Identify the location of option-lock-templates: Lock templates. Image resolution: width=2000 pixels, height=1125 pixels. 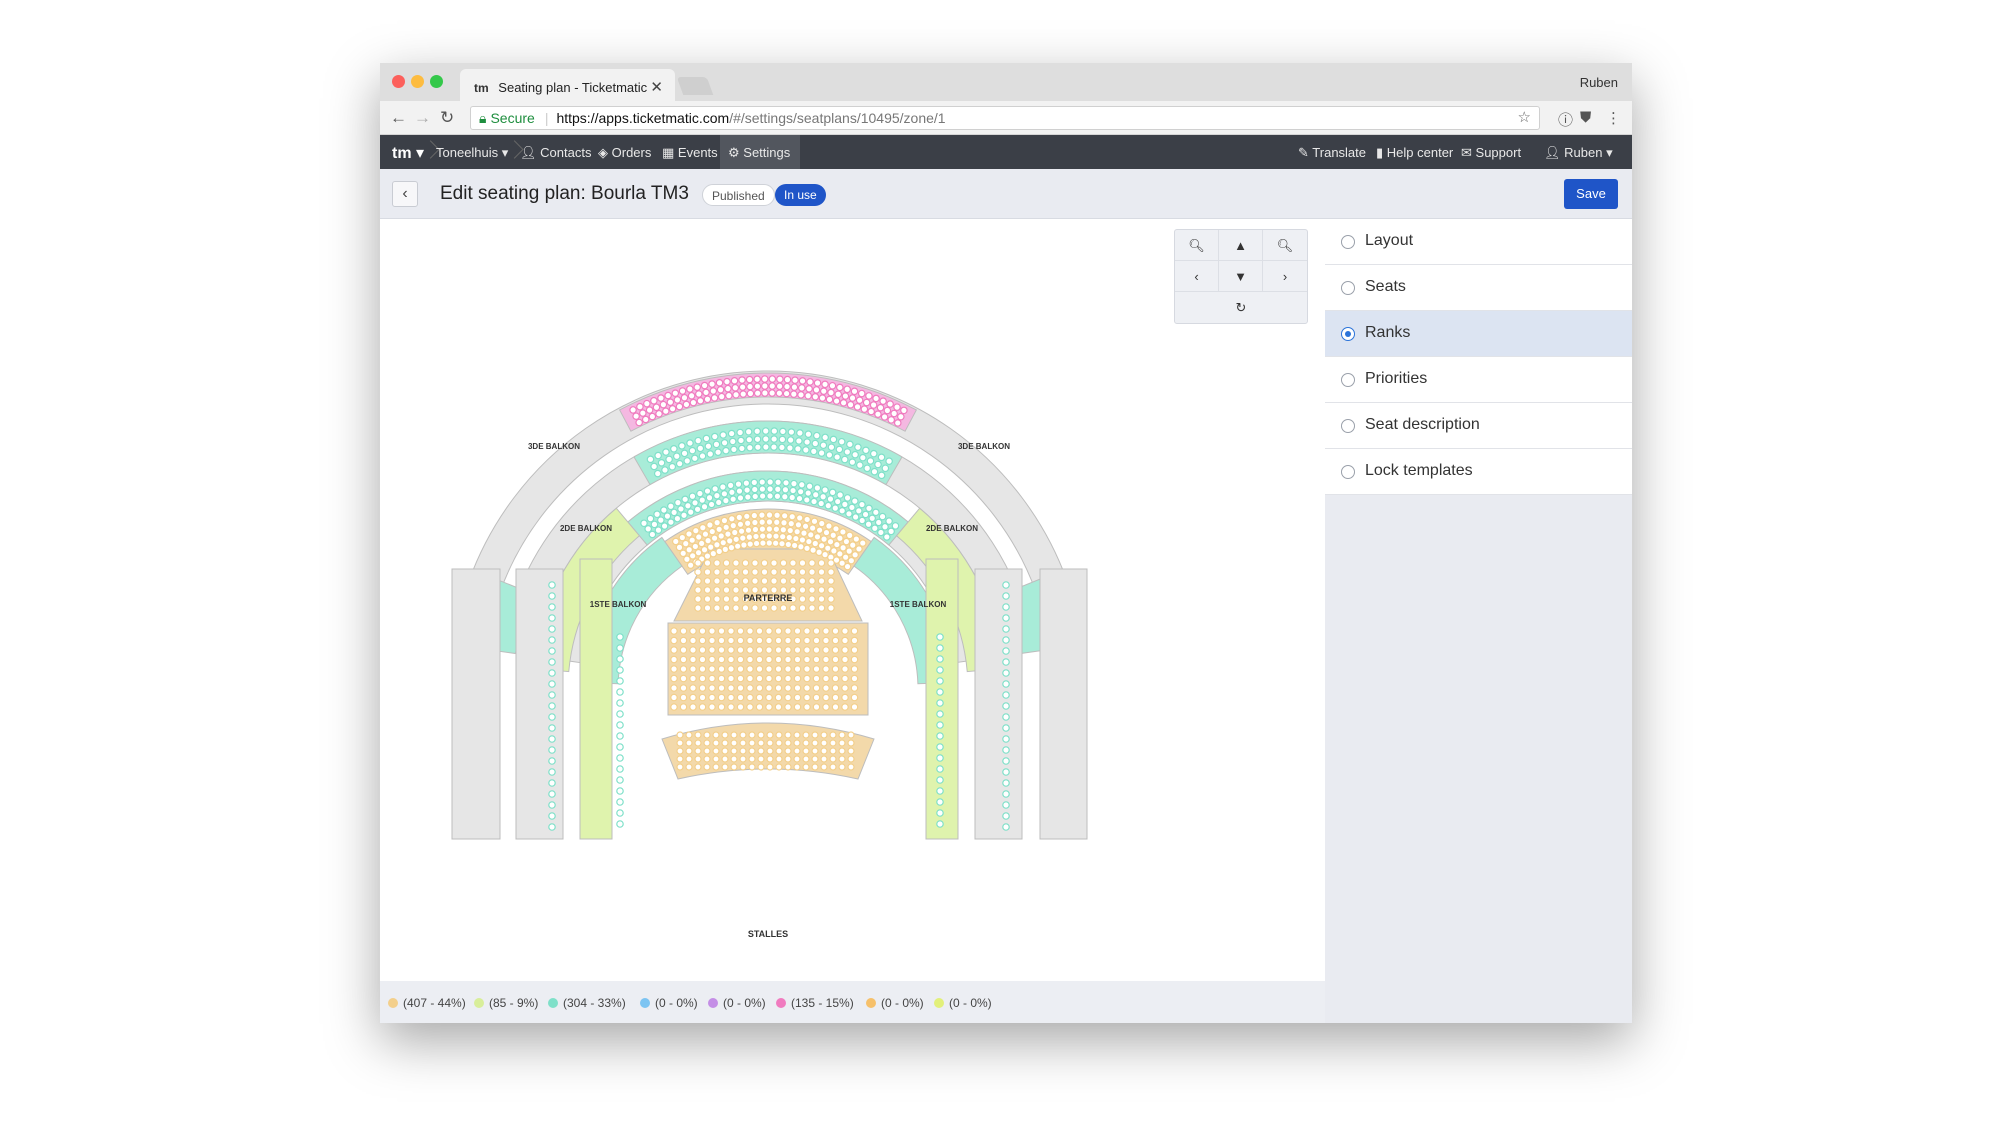
(1478, 472).